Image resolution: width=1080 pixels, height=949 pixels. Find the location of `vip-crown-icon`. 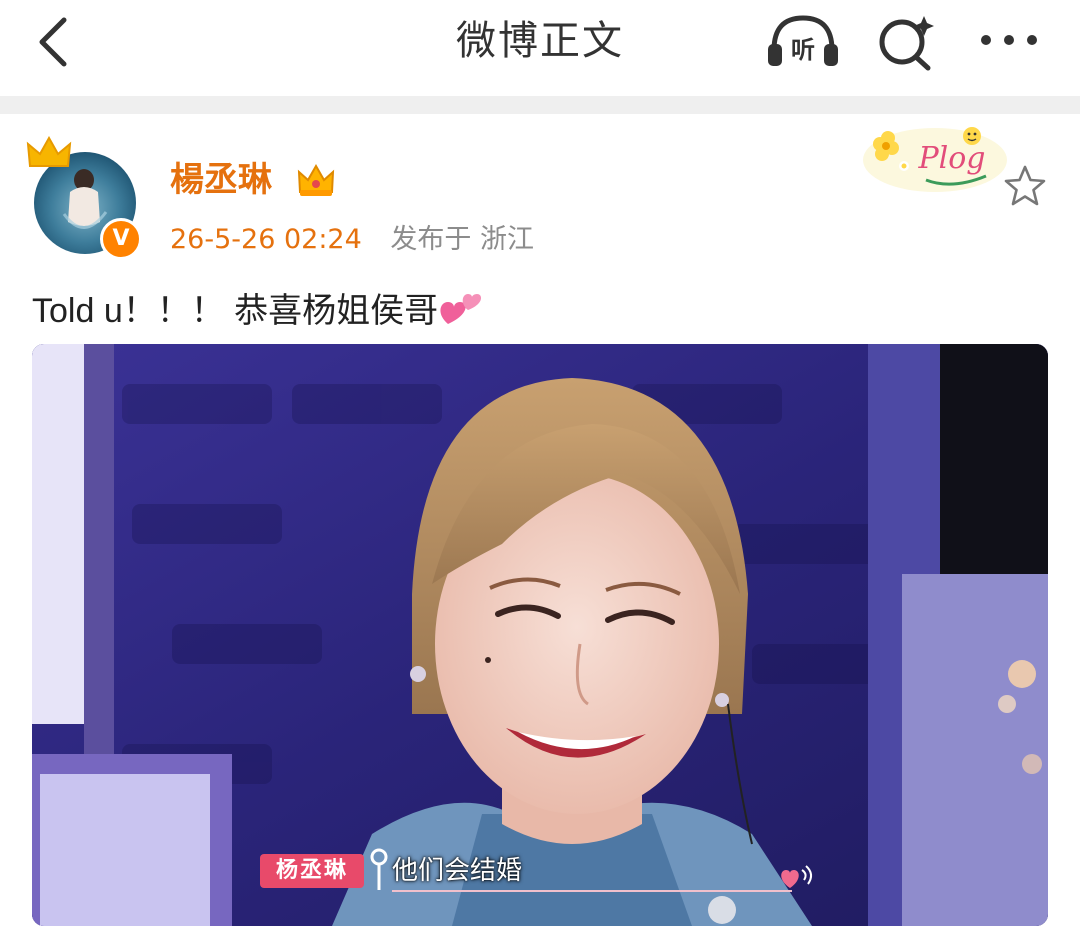

vip-crown-icon is located at coordinates (316, 180).